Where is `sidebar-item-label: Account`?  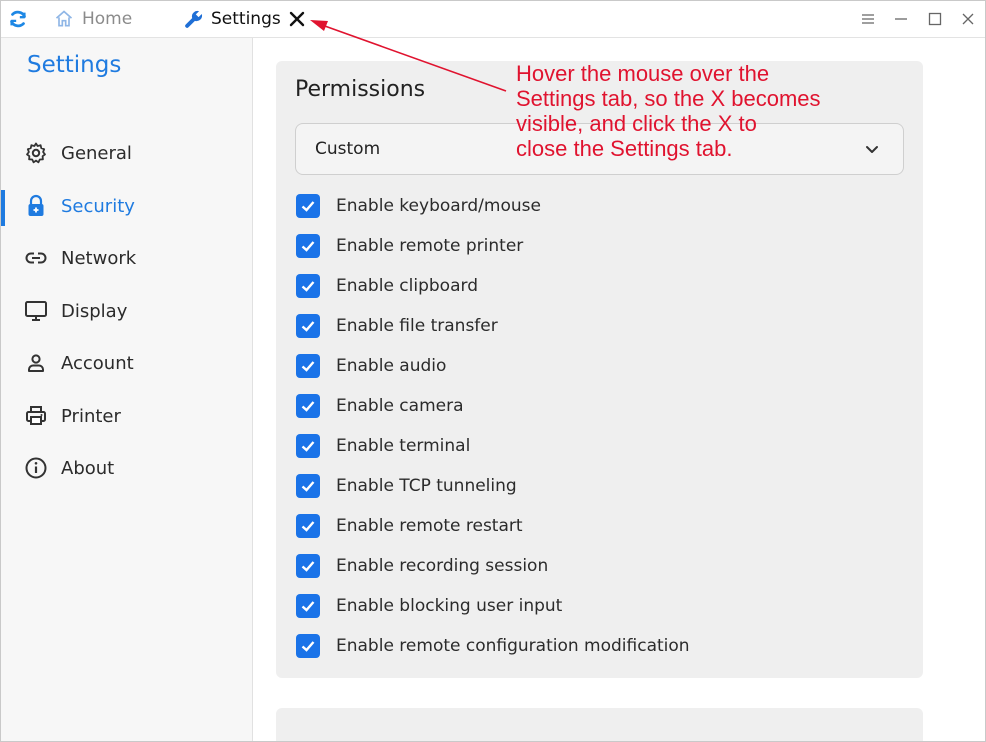
sidebar-item-label: Account is located at coordinates (97, 363).